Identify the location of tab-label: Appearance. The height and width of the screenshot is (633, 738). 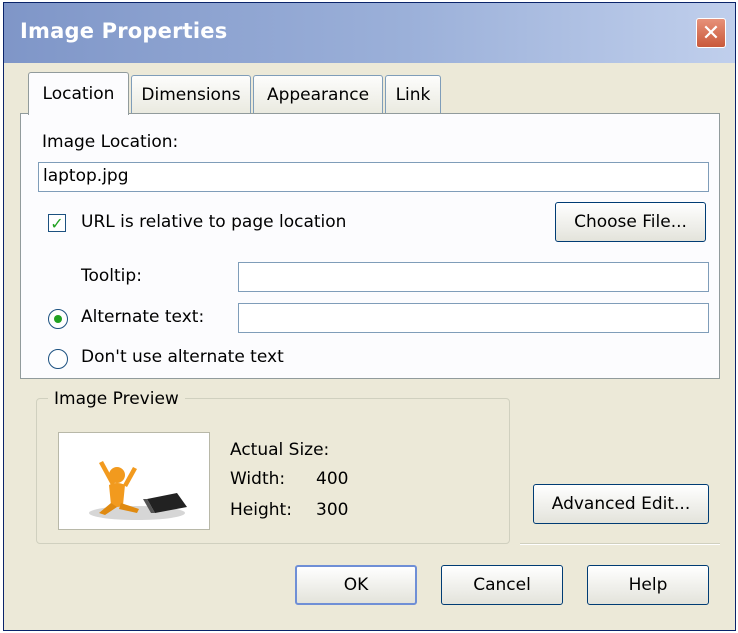
(318, 94).